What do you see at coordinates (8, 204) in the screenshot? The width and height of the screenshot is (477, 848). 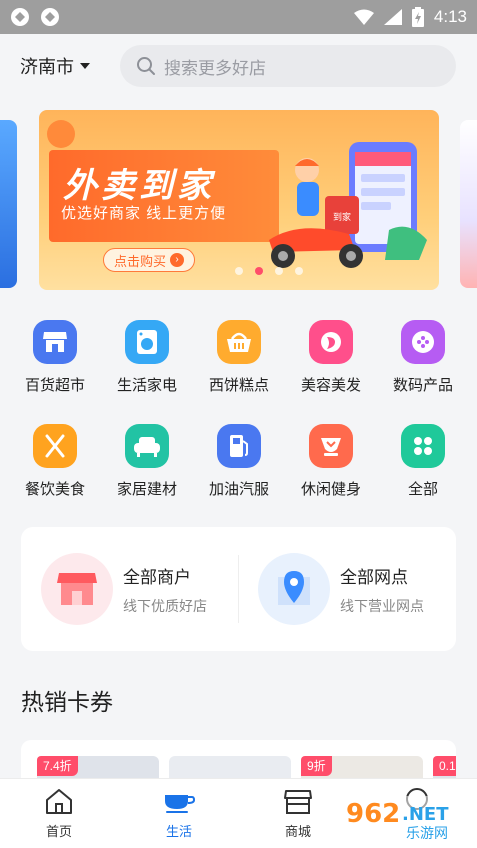 I see `prev-banner-peek` at bounding box center [8, 204].